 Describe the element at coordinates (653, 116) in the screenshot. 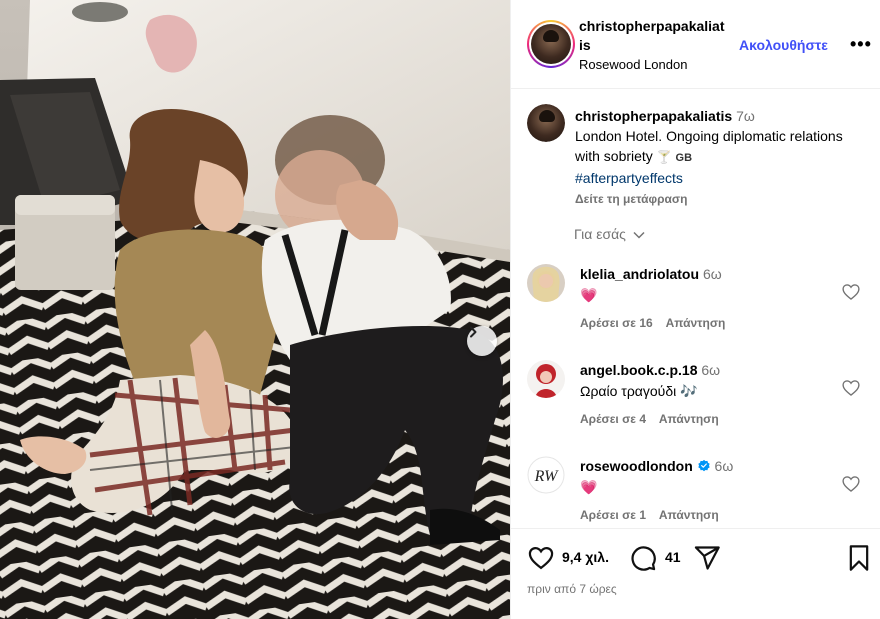

I see `caption-username: christopherpapakaliatis` at that location.